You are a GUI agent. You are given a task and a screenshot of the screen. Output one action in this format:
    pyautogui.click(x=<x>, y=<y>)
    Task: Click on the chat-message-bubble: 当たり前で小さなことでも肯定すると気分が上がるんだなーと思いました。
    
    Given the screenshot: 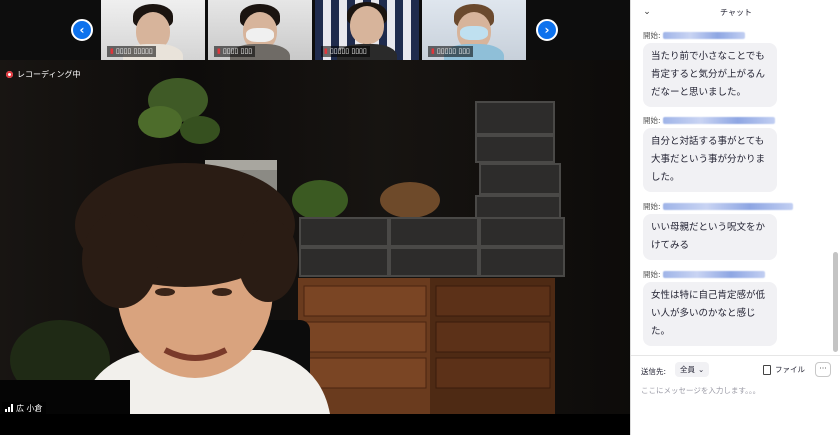 What is the action you would take?
    pyautogui.click(x=710, y=75)
    